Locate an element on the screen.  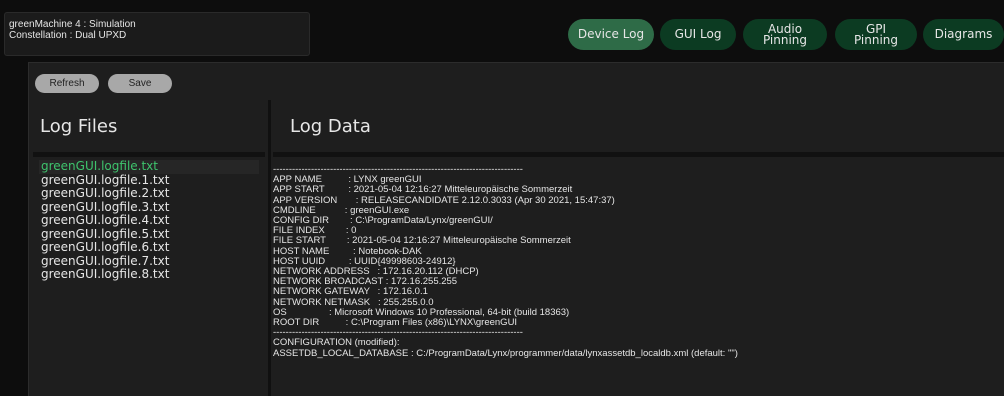
log-file-item: greenGUI.logfile.4.txt is located at coordinates (152, 220).